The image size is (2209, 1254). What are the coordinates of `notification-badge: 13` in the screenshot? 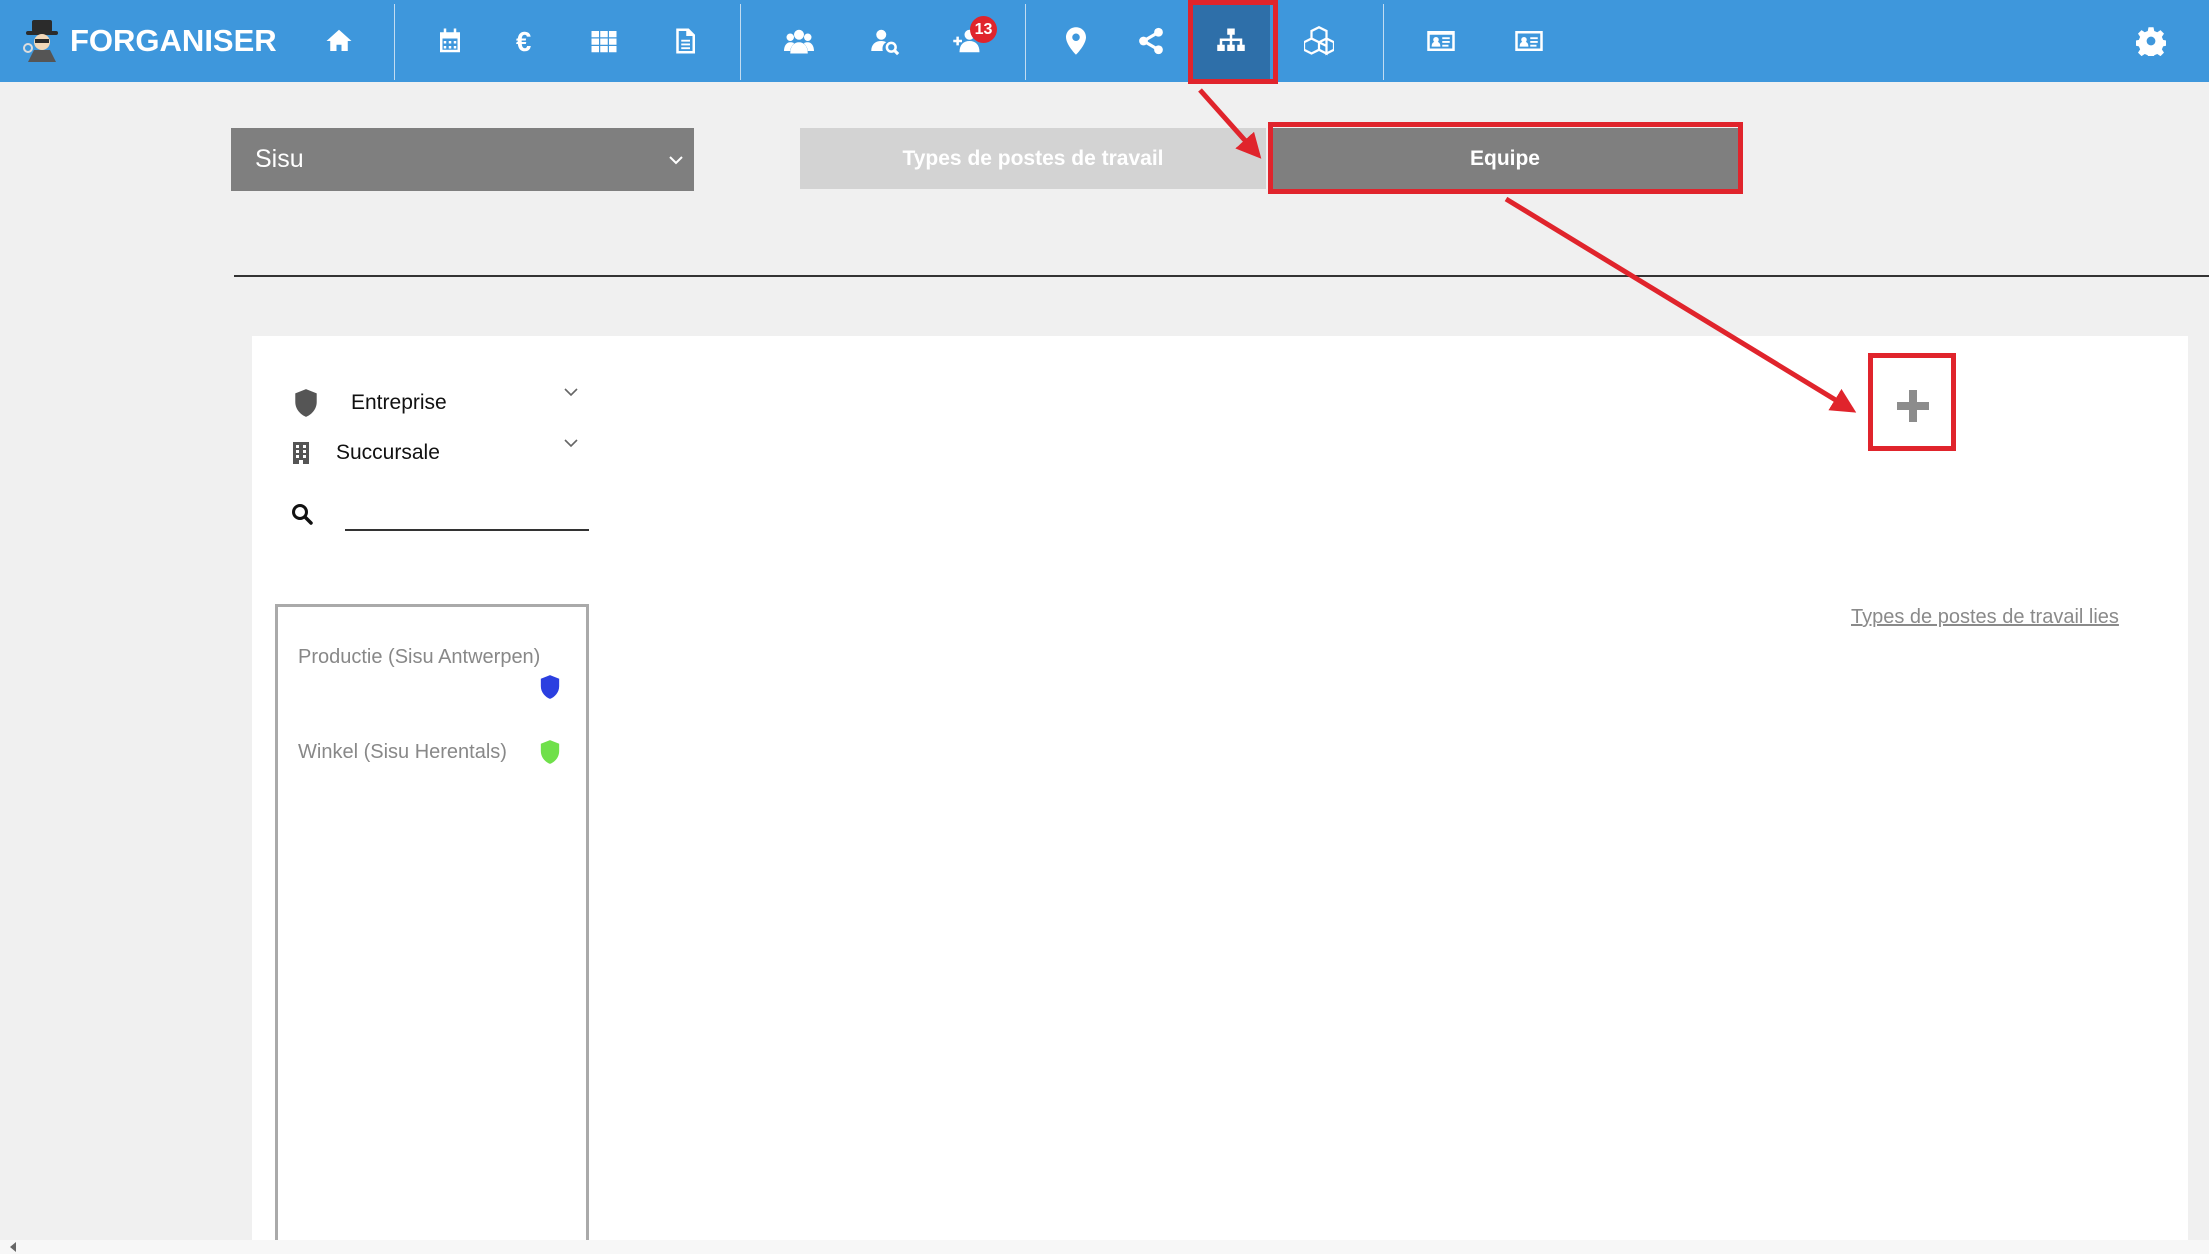 It's located at (983, 29).